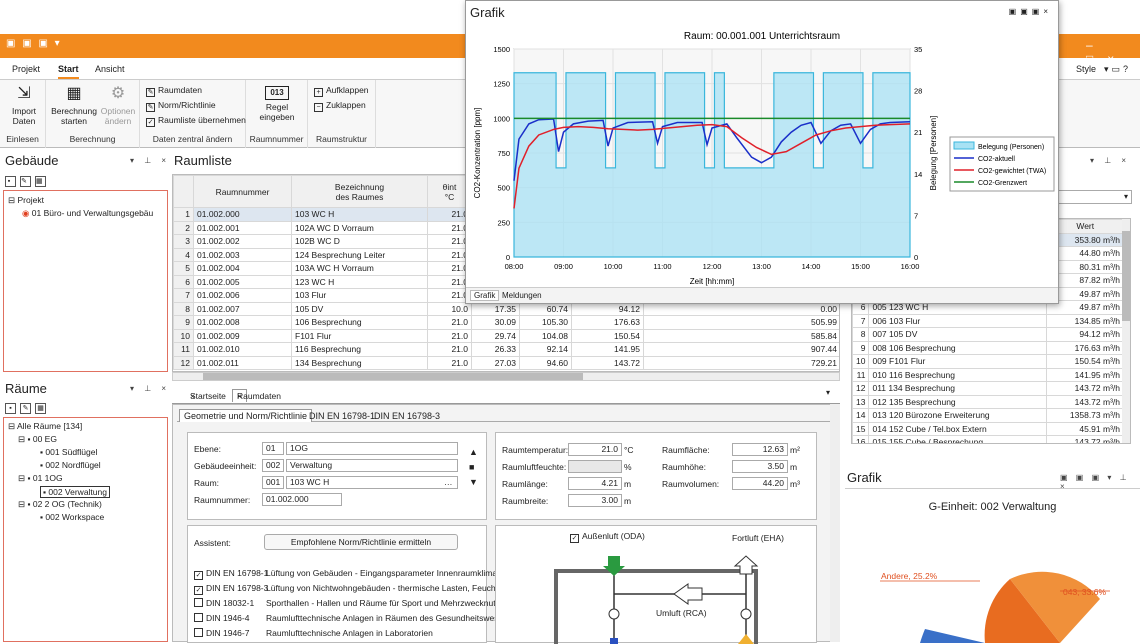  I want to click on tree-node-gebaeude: ◉ 01 Büro- und Verwaltungsgebäu, so click(87, 213).